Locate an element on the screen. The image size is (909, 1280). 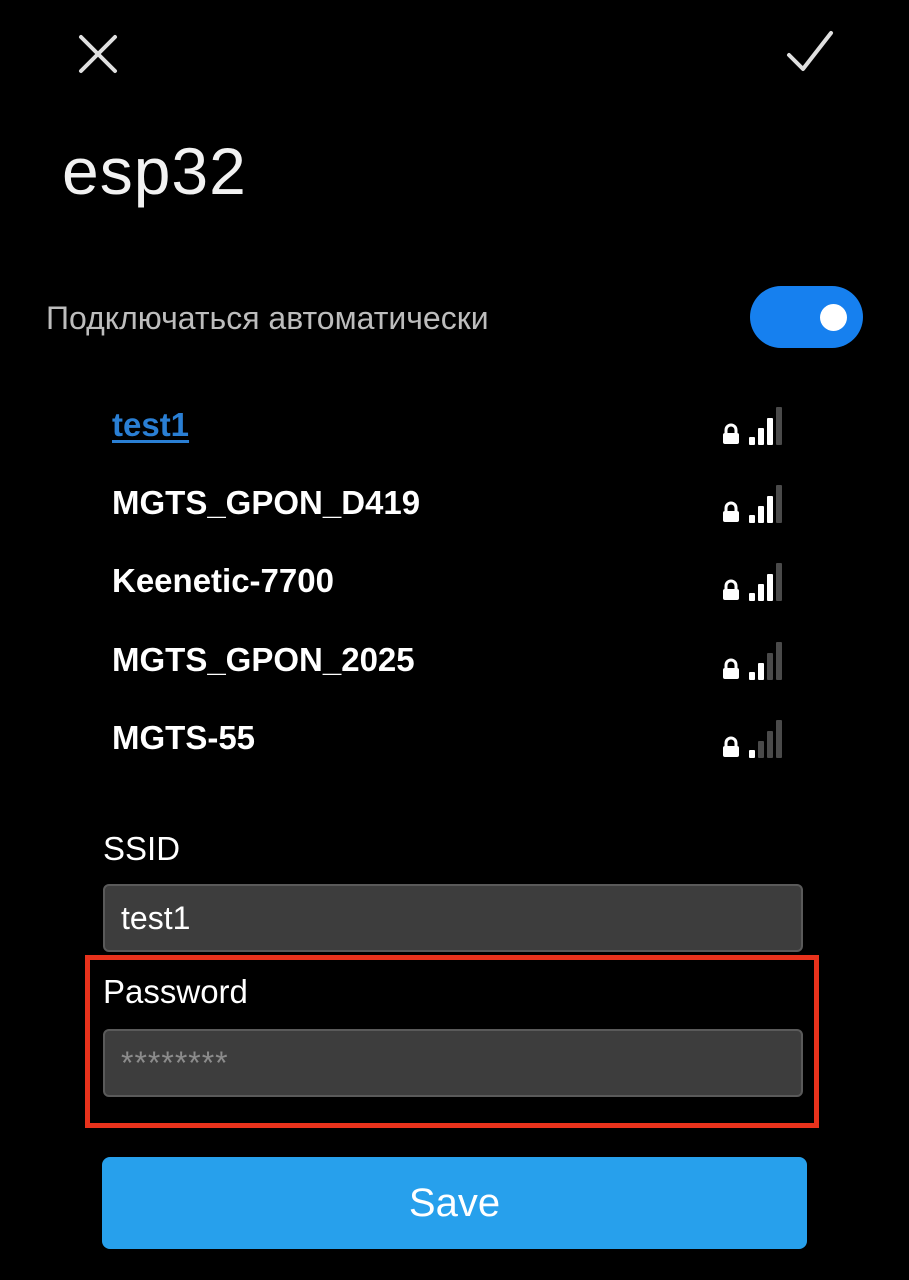
network-title: esp32 is located at coordinates (154, 171).